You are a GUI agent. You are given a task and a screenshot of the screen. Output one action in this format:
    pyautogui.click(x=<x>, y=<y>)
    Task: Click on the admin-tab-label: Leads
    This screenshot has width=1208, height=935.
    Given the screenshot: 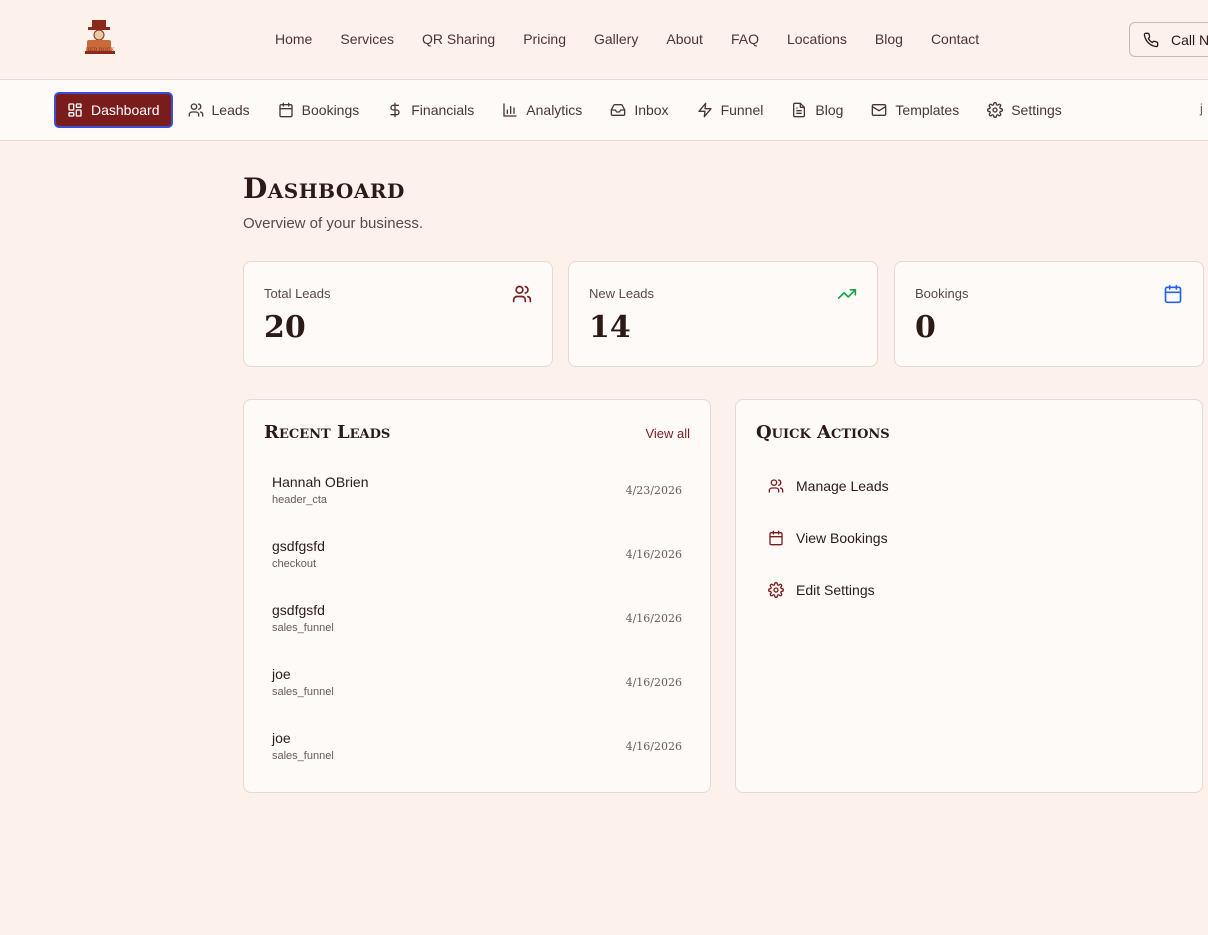 What is the action you would take?
    pyautogui.click(x=230, y=110)
    